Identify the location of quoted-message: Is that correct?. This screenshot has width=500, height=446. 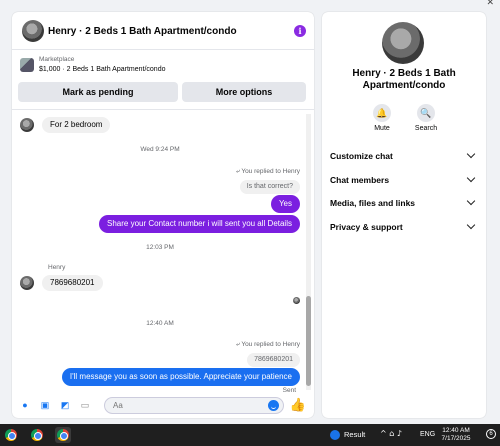
(269, 187).